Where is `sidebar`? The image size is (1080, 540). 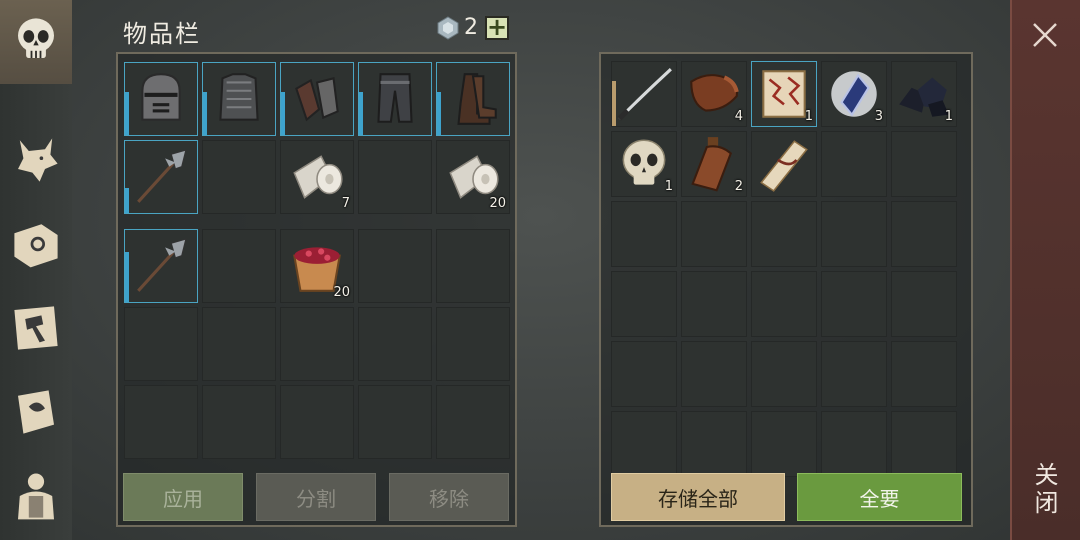
sidebar is located at coordinates (36, 270).